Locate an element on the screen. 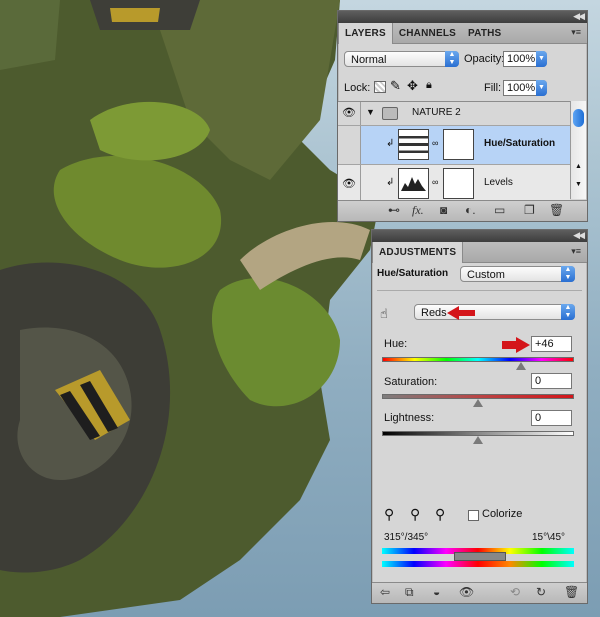 The width and height of the screenshot is (600, 617). layer-group-row: 👁︎ ▼ NATURE 2 is located at coordinates (454, 114).